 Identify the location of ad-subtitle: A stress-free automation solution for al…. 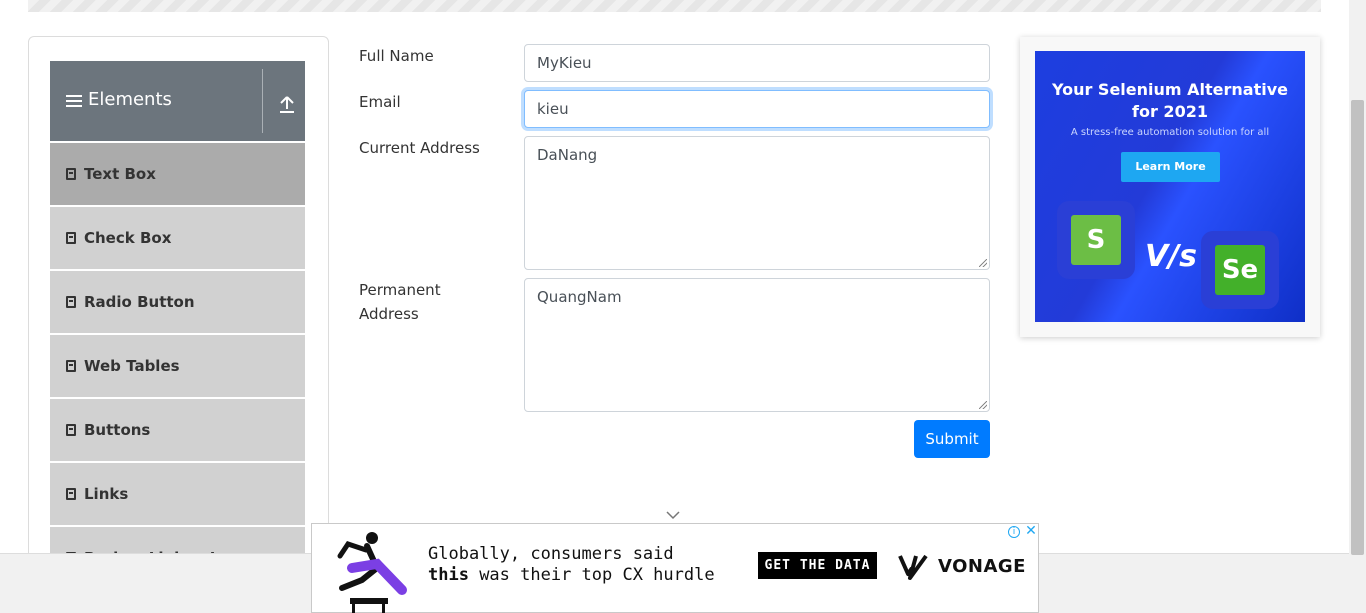
(1170, 132).